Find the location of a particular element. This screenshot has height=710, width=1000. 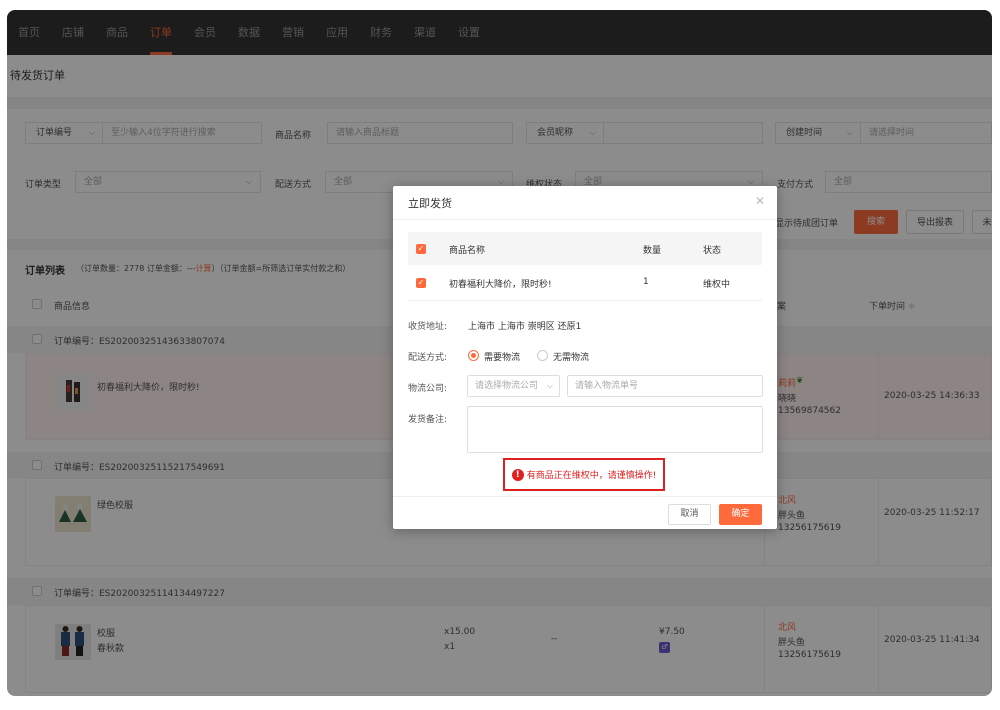

logistics-company-select: 请选择物流公司 ⌵ is located at coordinates (513, 386).